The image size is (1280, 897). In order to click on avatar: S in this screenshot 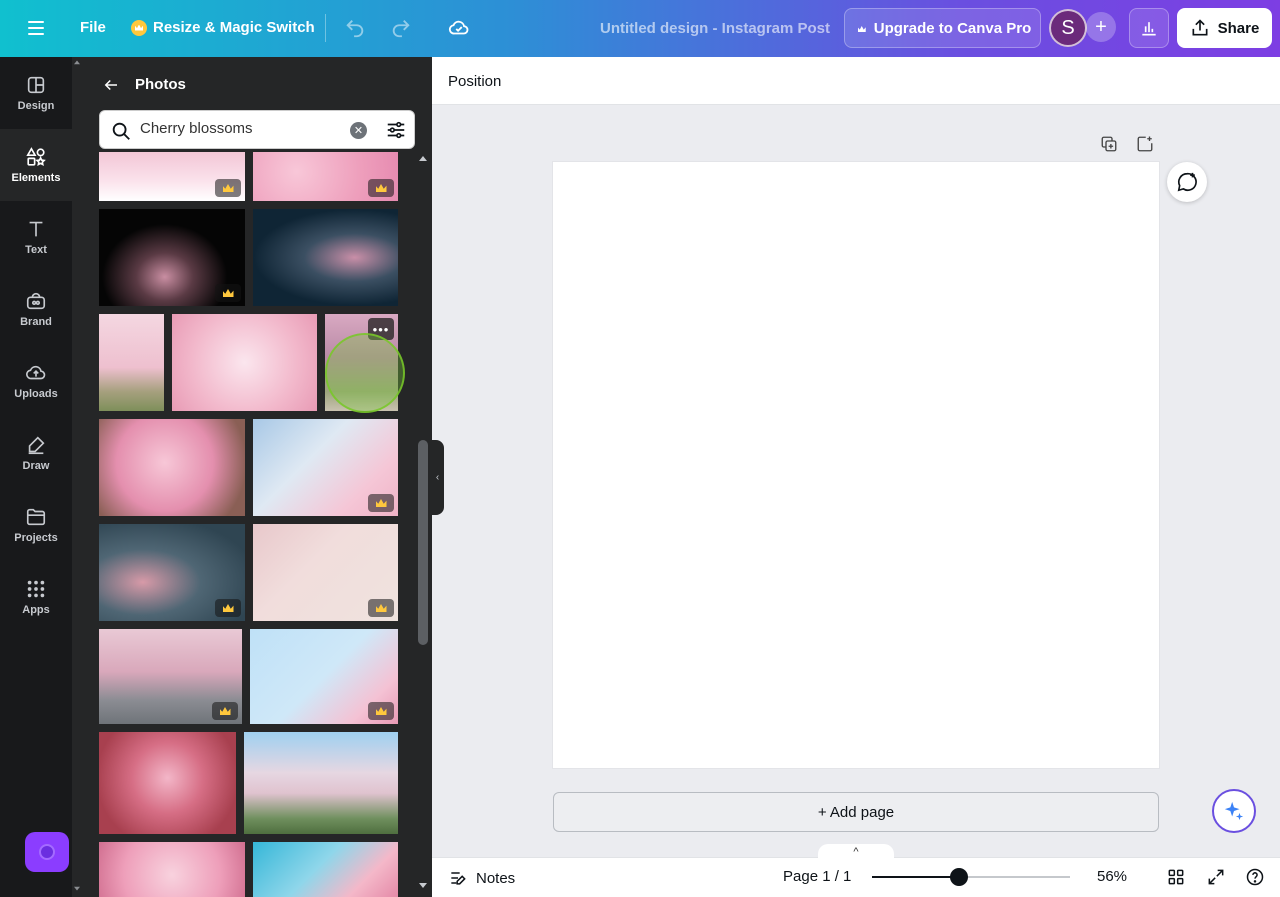, I will do `click(1068, 28)`.